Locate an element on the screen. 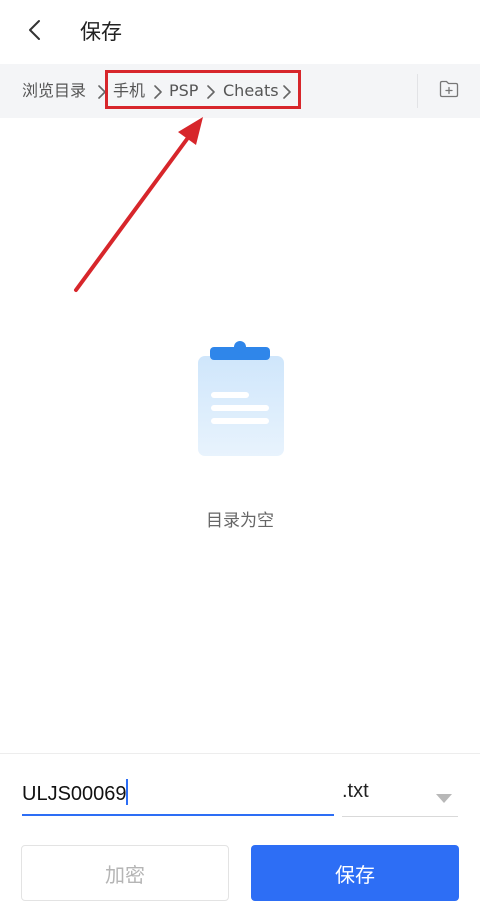  annotation-highlight-box is located at coordinates (203, 89).